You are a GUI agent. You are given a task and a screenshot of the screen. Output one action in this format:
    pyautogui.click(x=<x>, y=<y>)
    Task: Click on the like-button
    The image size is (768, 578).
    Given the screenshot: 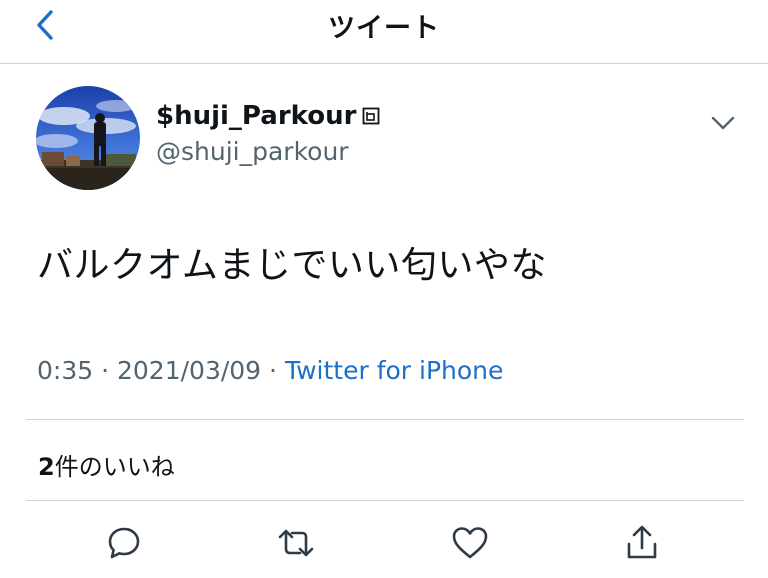 What is the action you would take?
    pyautogui.click(x=470, y=543)
    